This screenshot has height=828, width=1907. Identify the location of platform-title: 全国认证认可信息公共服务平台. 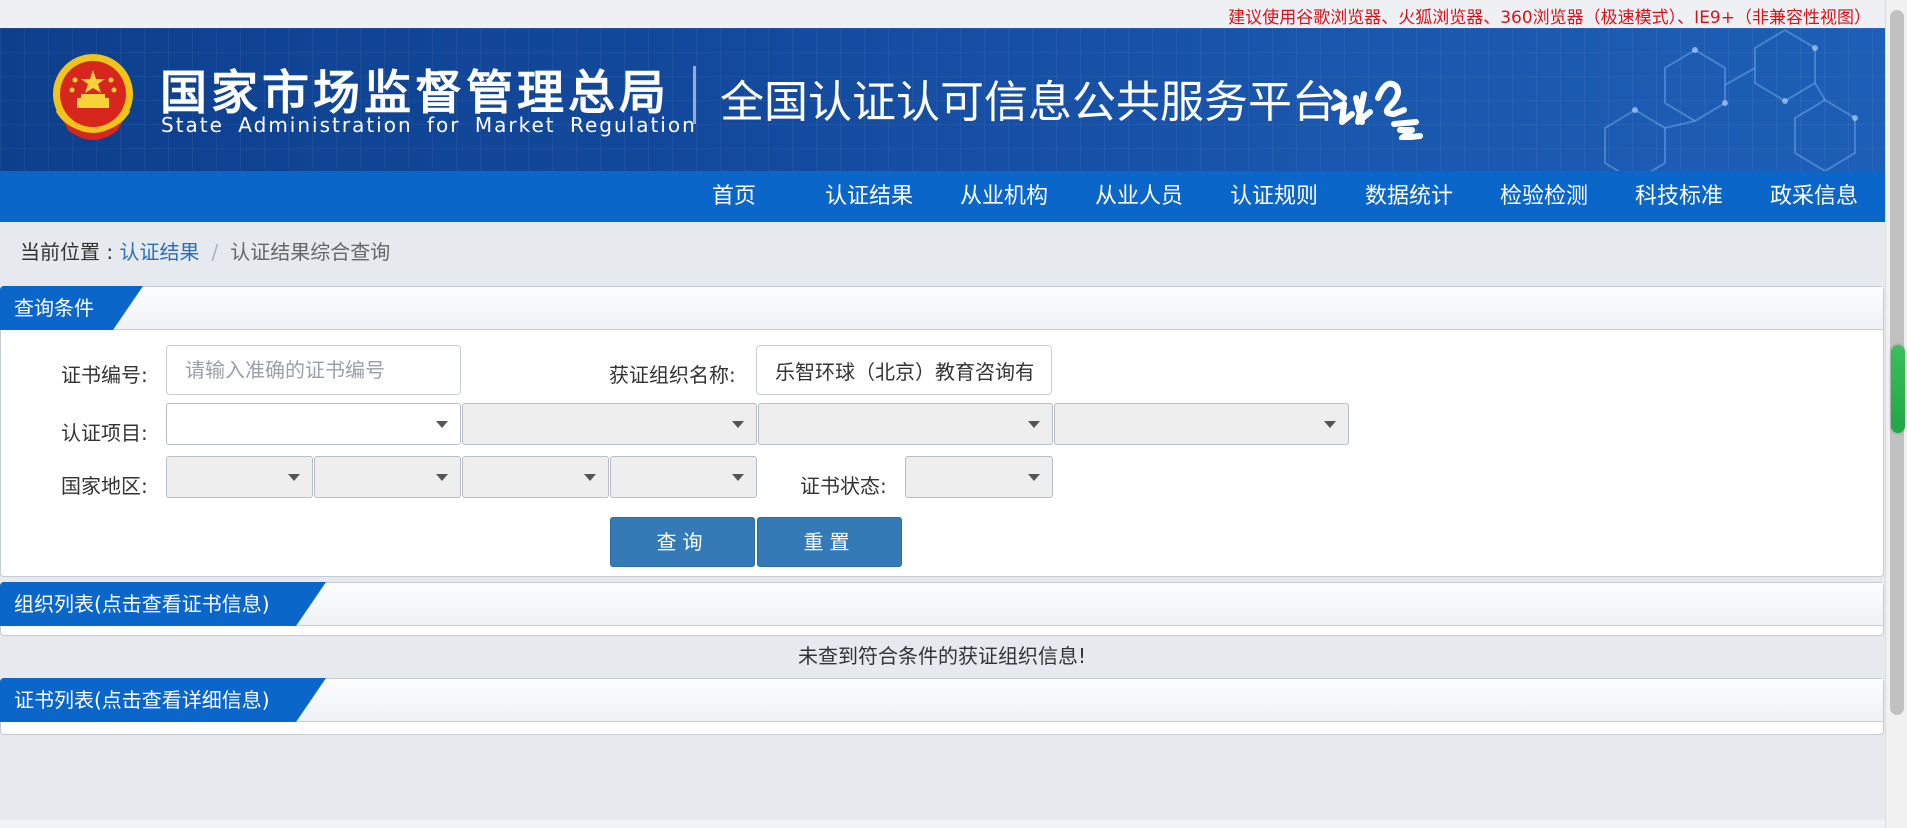
(1028, 102).